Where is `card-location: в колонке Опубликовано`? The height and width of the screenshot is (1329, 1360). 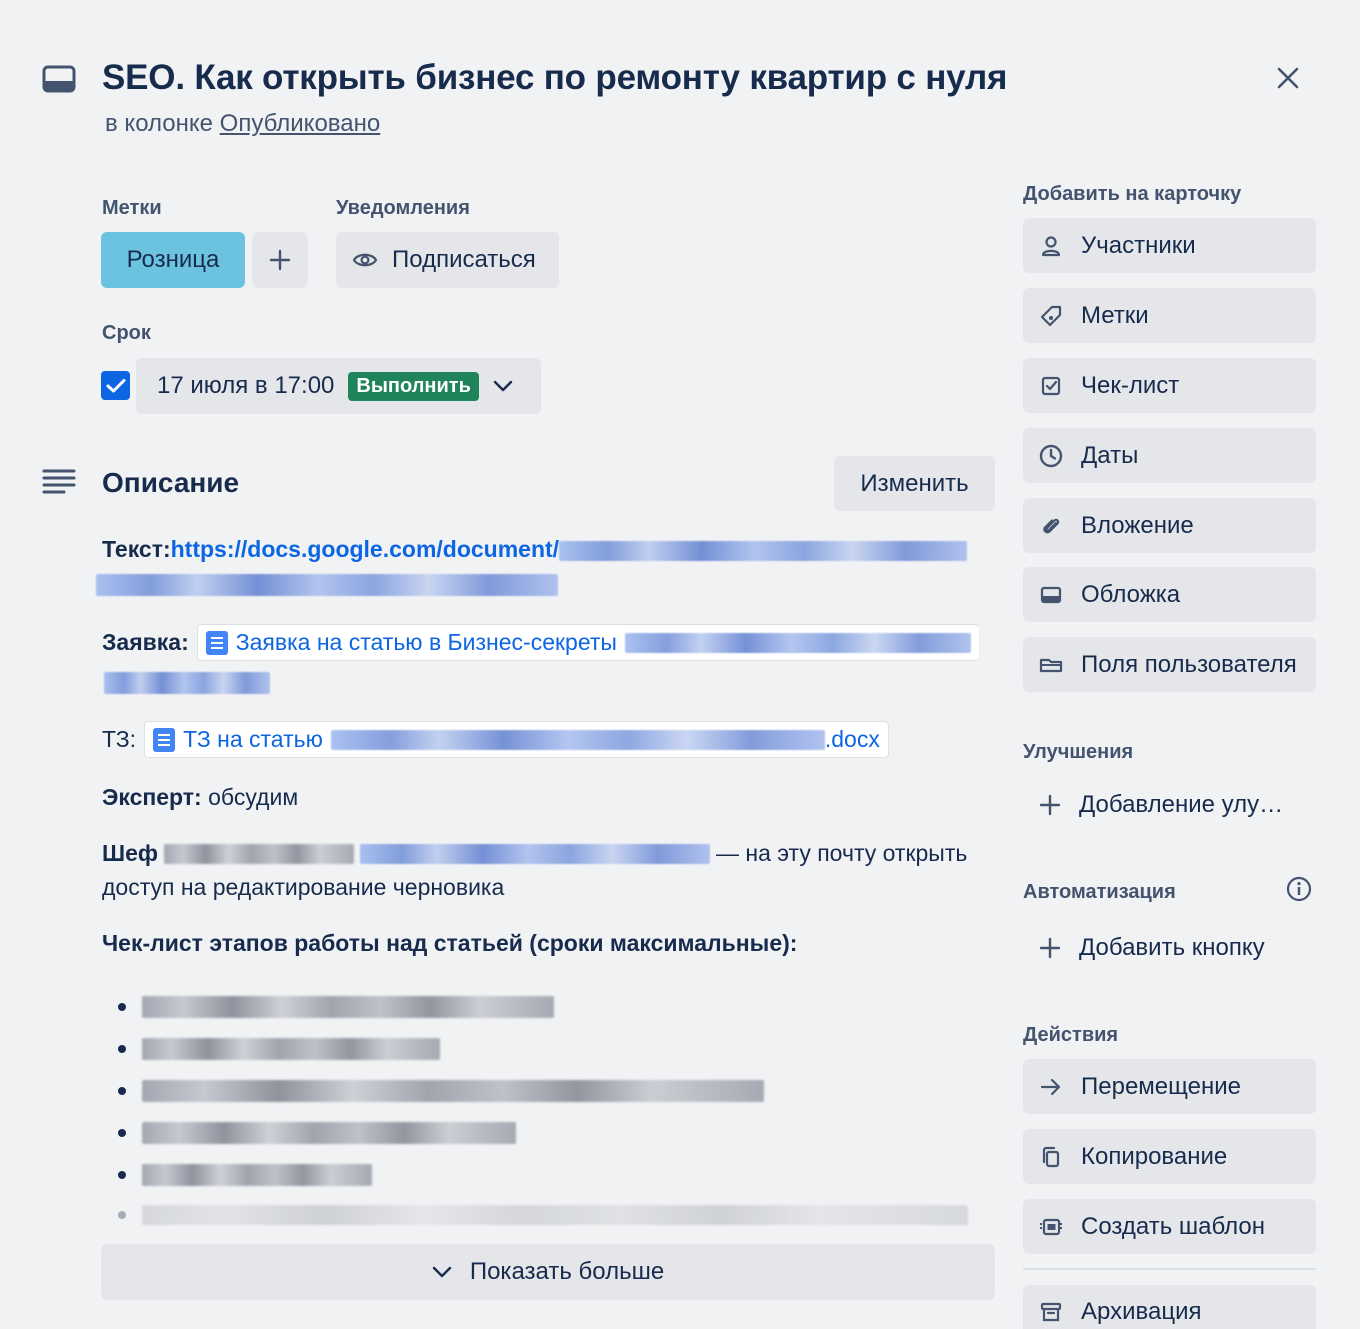
card-location: в колонке Опубликовано is located at coordinates (242, 124).